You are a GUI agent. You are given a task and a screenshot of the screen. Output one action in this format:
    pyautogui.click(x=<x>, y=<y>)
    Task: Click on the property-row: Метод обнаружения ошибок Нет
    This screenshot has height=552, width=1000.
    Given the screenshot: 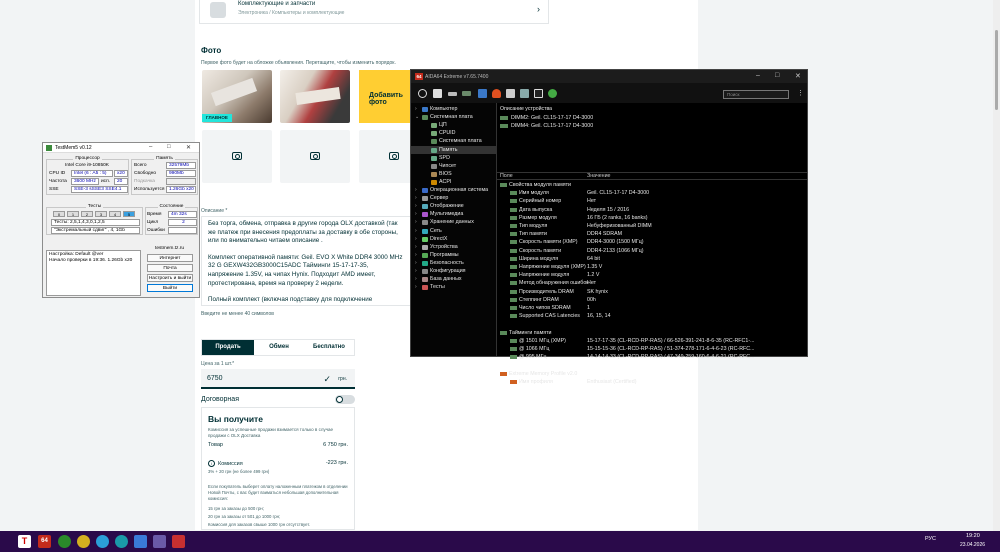 What is the action you would take?
    pyautogui.click(x=652, y=283)
    